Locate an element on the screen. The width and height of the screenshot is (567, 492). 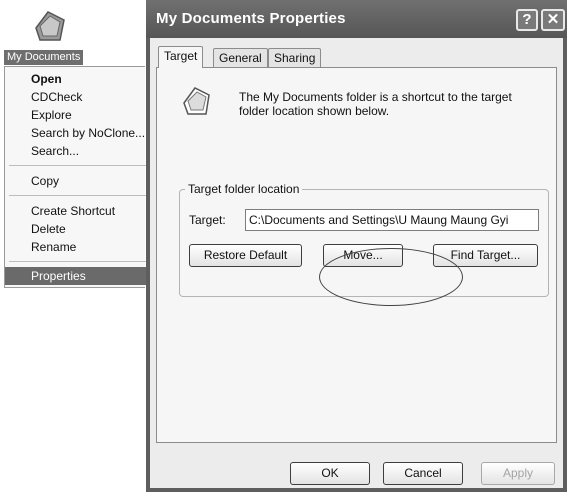
apply-button: Apply is located at coordinates (518, 473).